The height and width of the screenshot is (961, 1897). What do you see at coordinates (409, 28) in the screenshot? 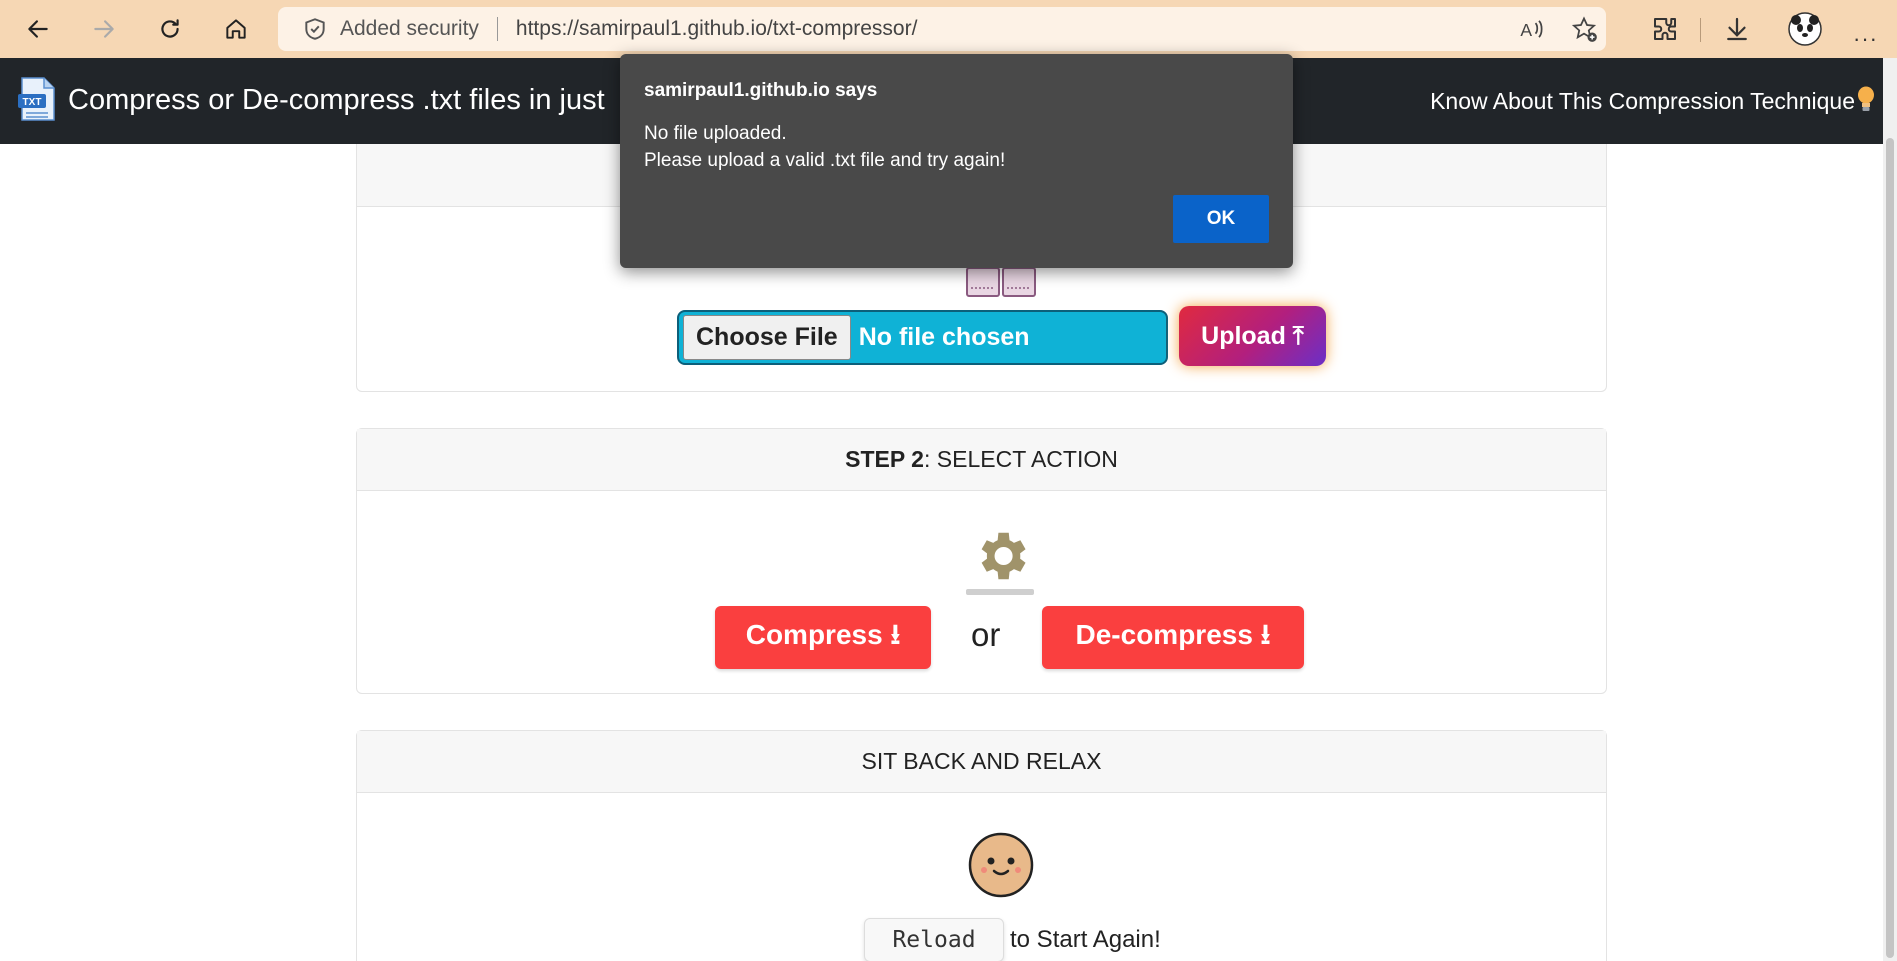
I see `security-label: Added security` at bounding box center [409, 28].